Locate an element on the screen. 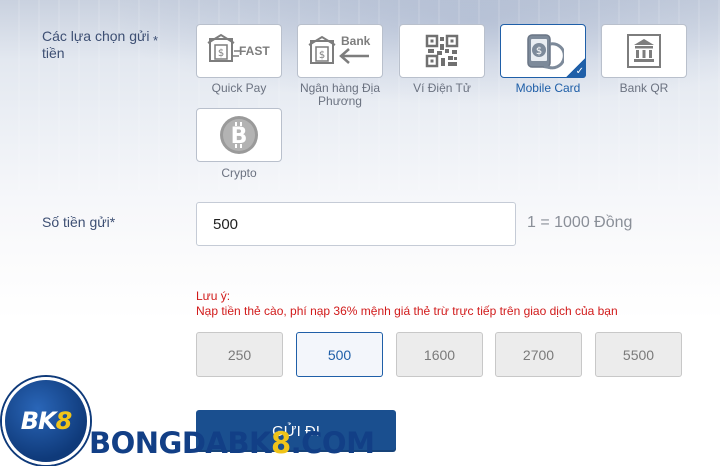 This screenshot has height=466, width=720. method-crypto: B is located at coordinates (239, 135).